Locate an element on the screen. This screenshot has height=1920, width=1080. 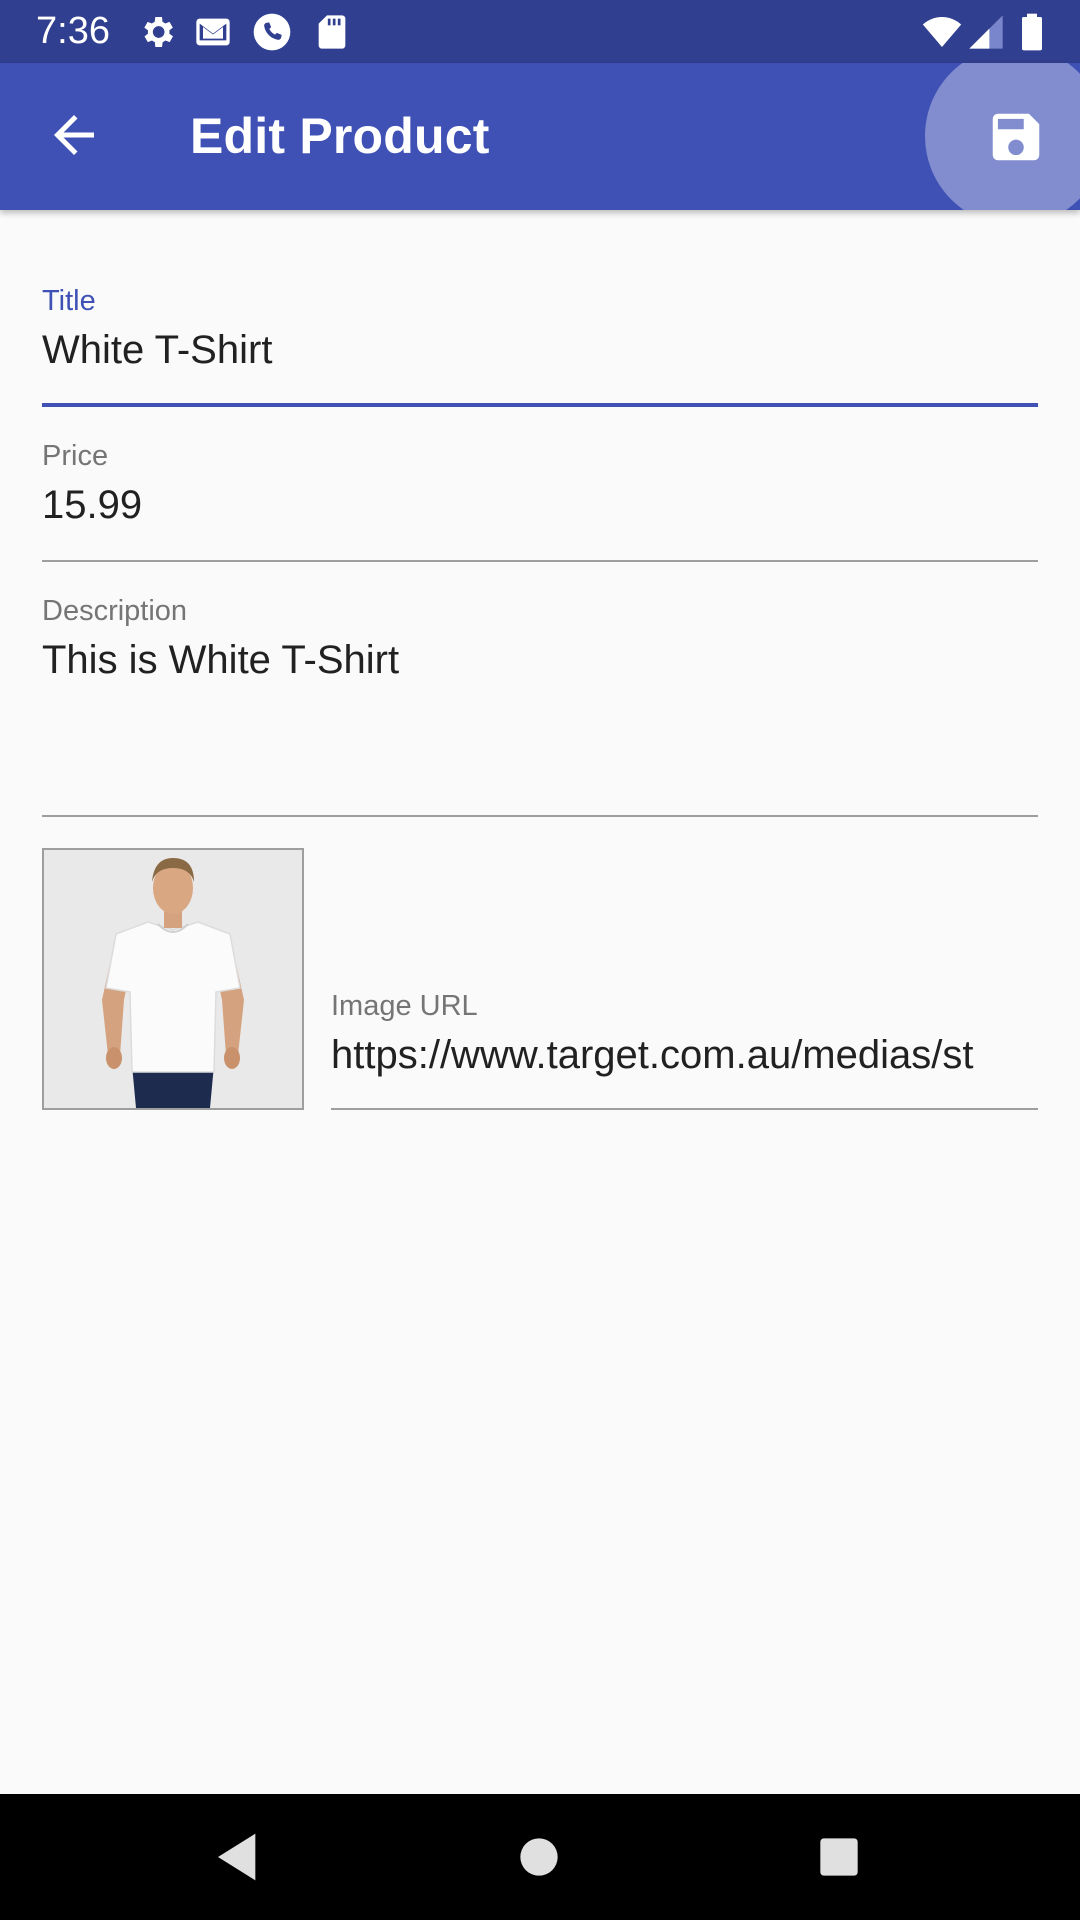
settings-icon is located at coordinates (158, 32).